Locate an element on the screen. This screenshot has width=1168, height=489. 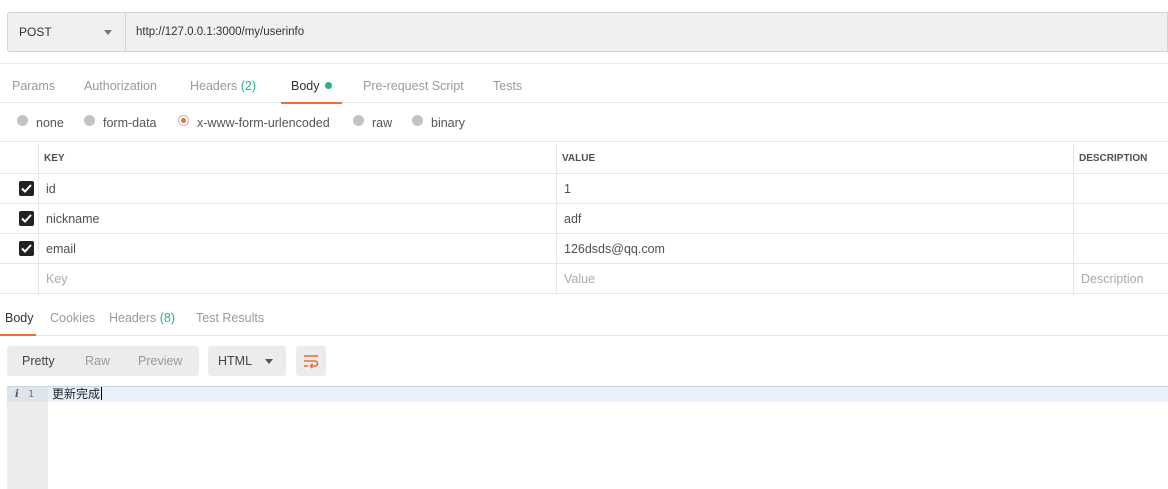
tab-response-body: Body is located at coordinates (17, 318).